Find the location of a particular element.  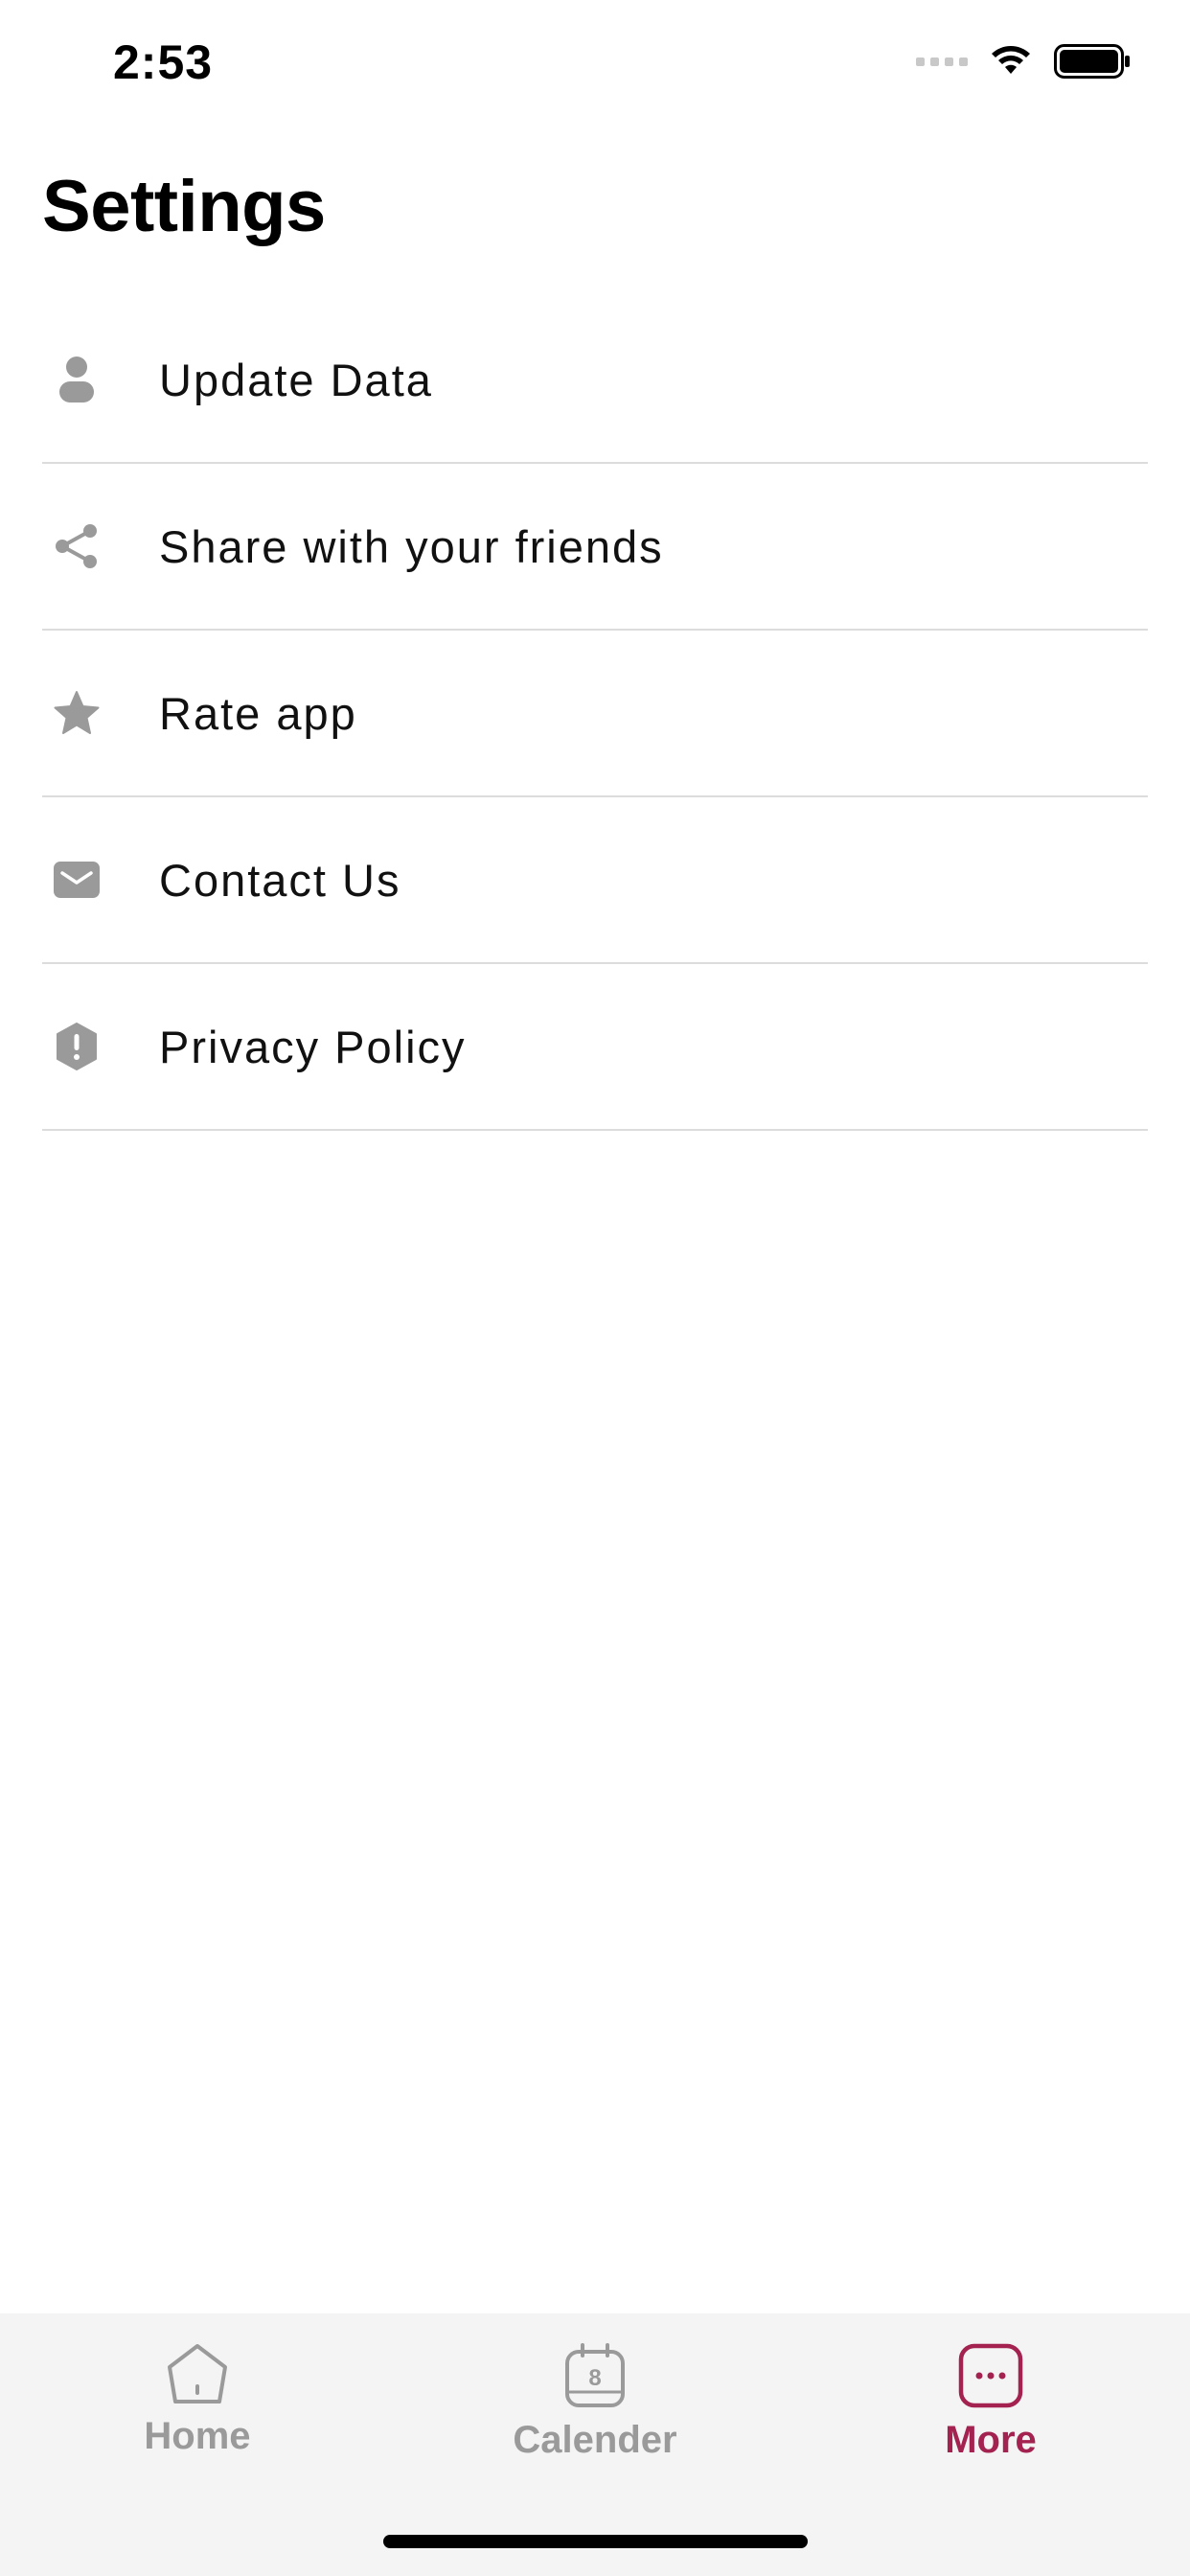

tab-more-label: More is located at coordinates (991, 2440).